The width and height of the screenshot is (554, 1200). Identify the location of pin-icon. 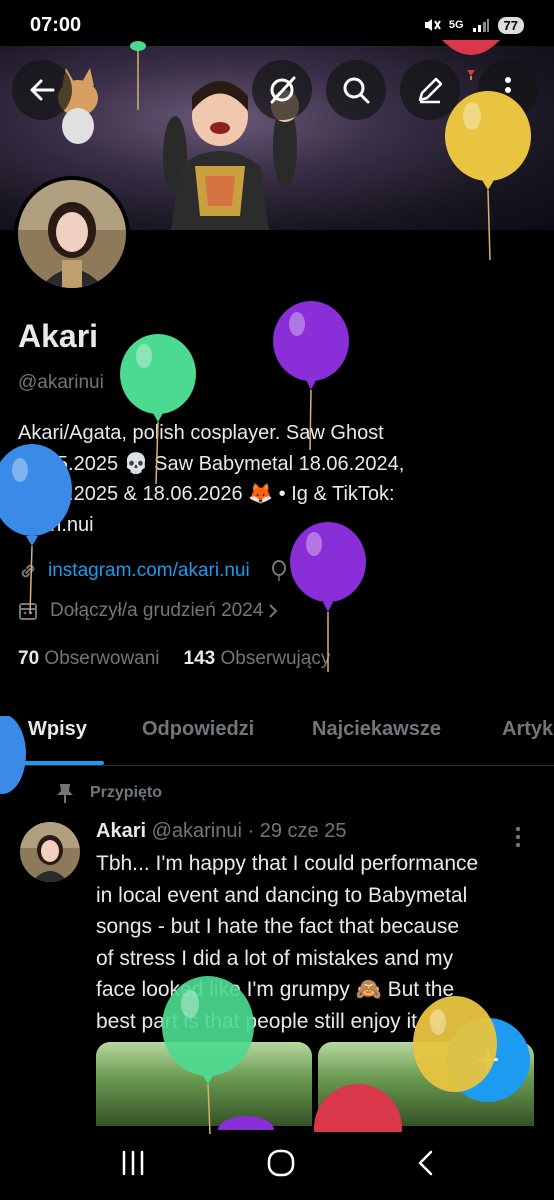
(65, 793).